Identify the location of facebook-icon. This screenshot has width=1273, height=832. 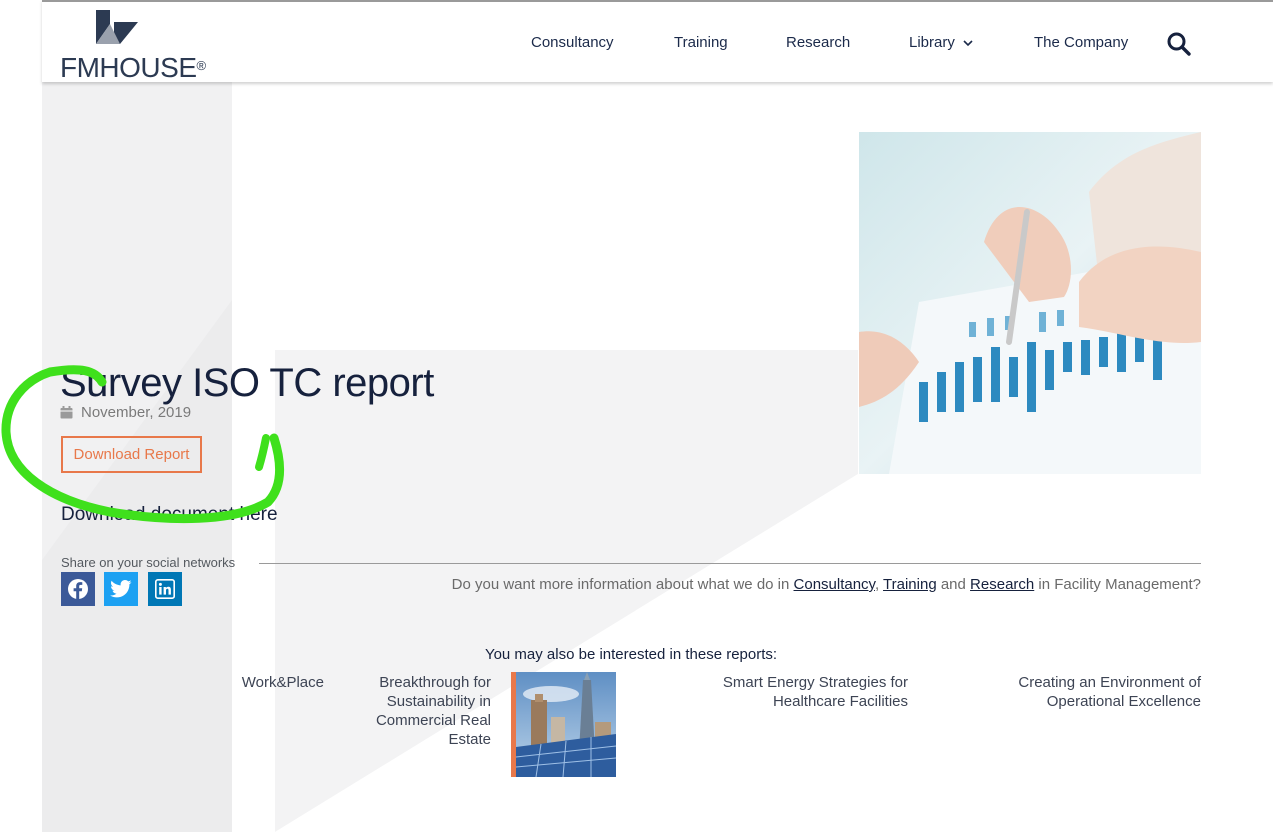
(78, 589).